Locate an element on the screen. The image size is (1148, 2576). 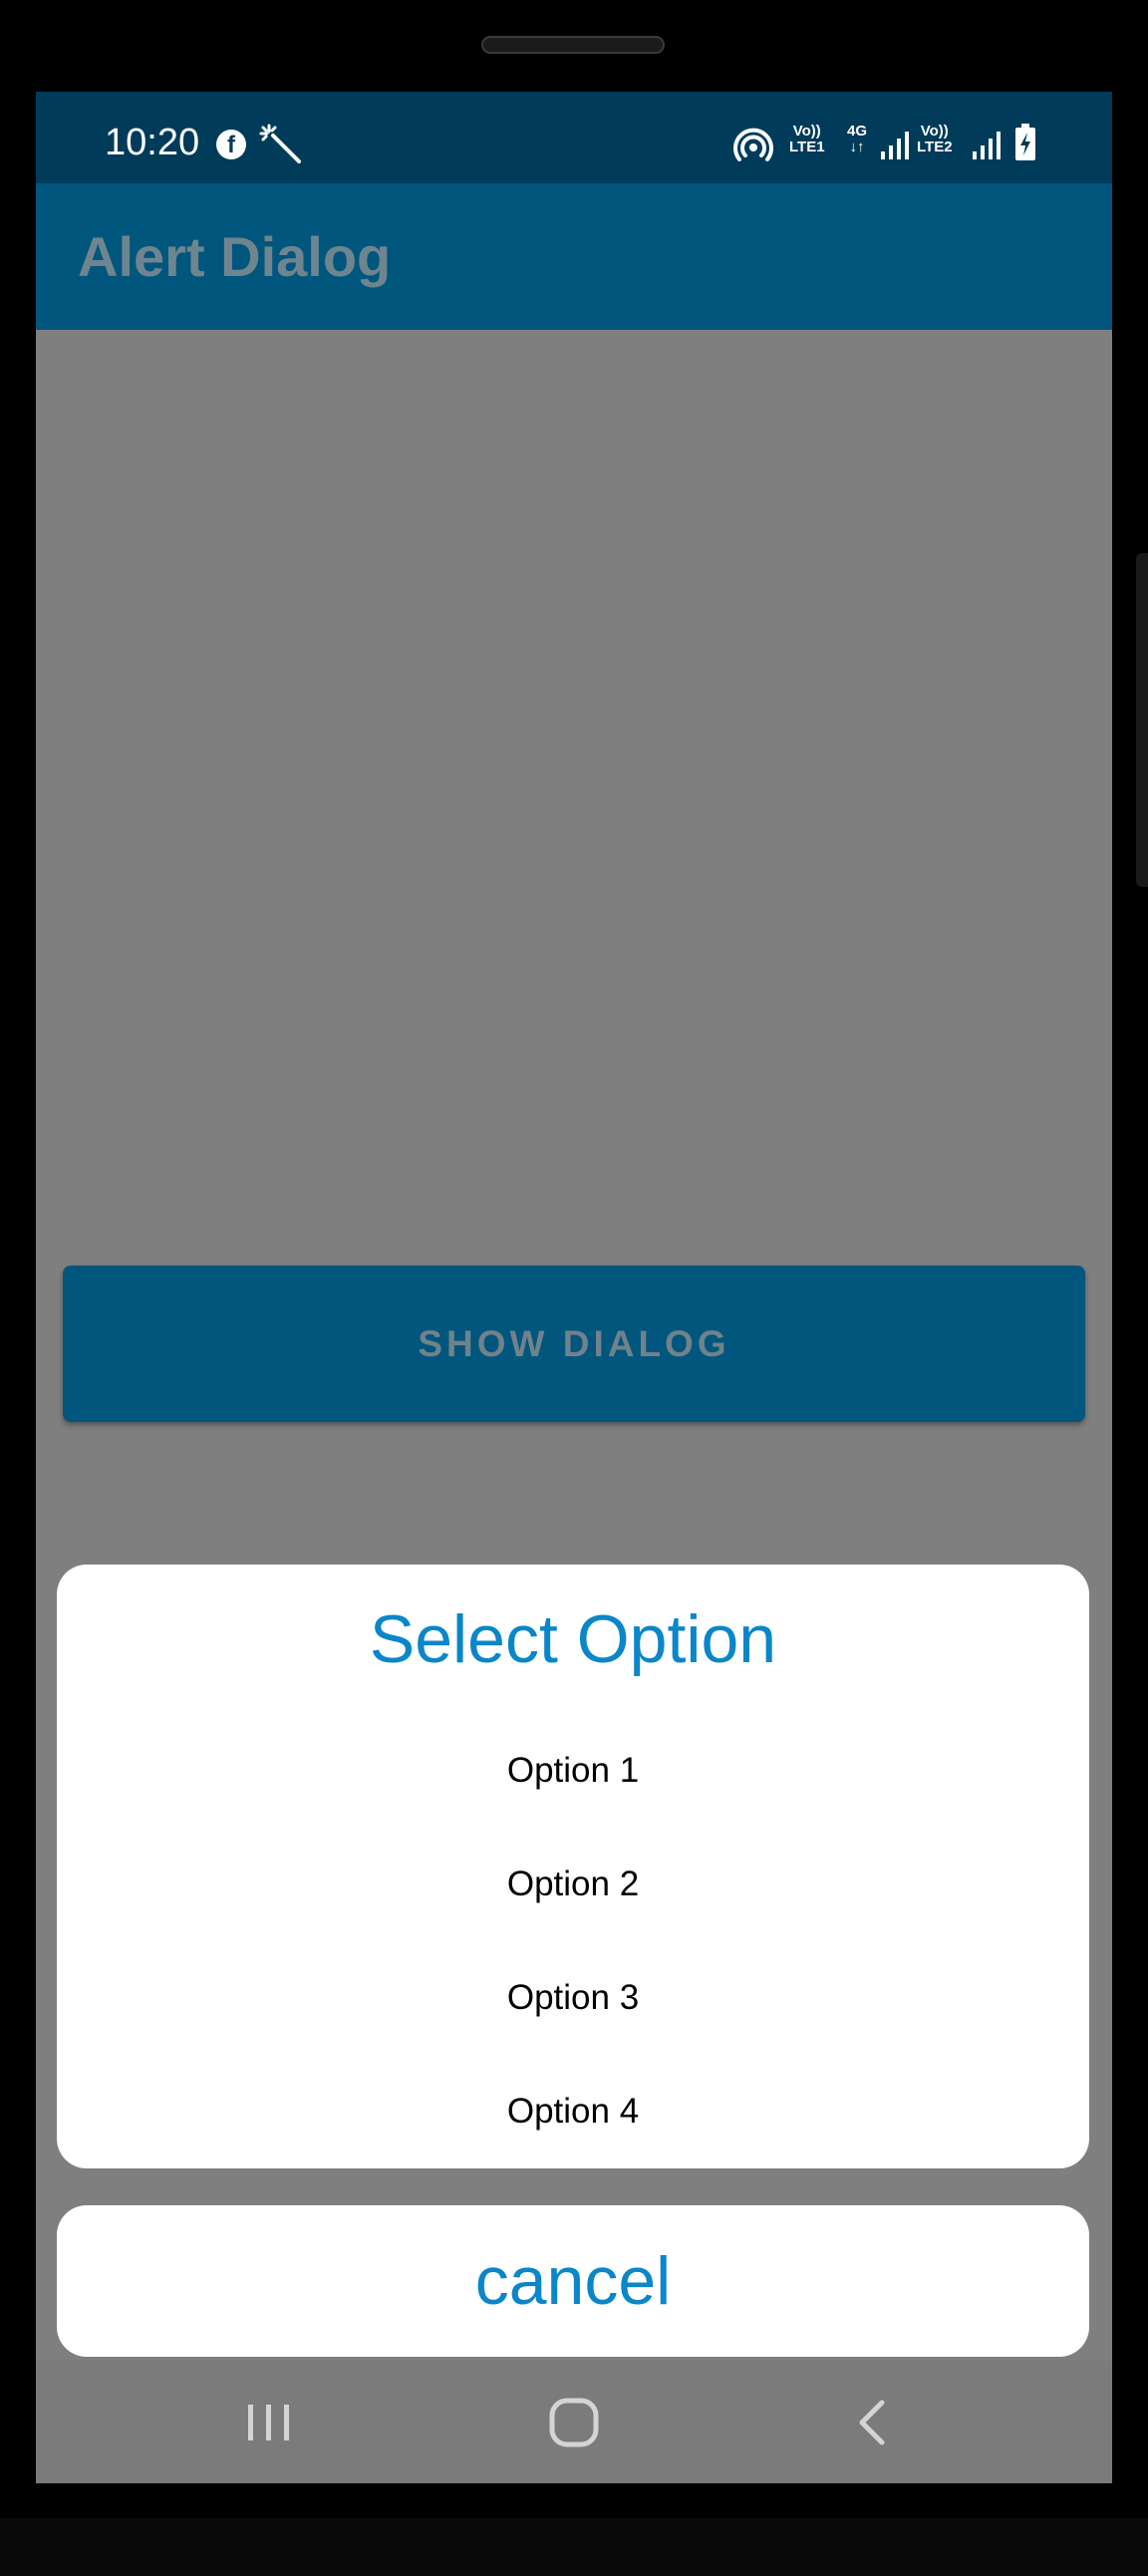
sim2-lte: LTE2 is located at coordinates (935, 147).